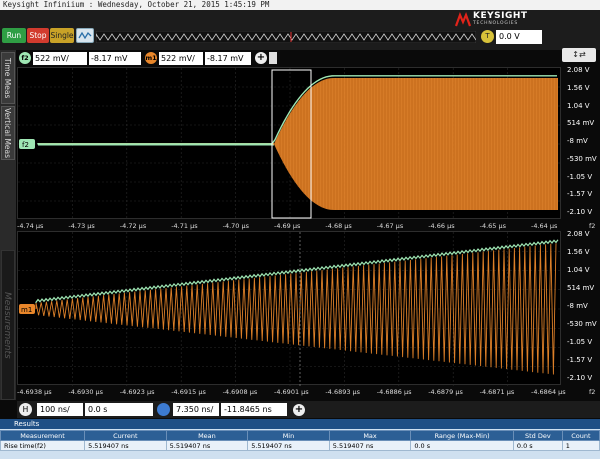  Describe the element at coordinates (188, 392) in the screenshot. I see `lower-x-tick: -4.6915 µs` at that location.